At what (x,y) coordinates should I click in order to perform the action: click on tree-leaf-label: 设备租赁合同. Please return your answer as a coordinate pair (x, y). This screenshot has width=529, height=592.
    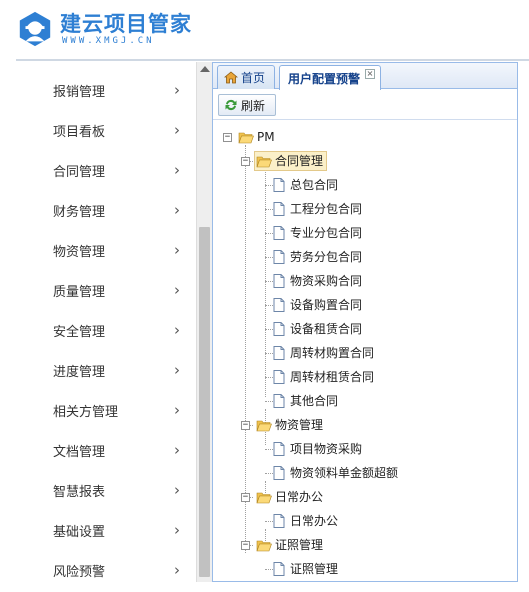
    Looking at the image, I should click on (326, 329).